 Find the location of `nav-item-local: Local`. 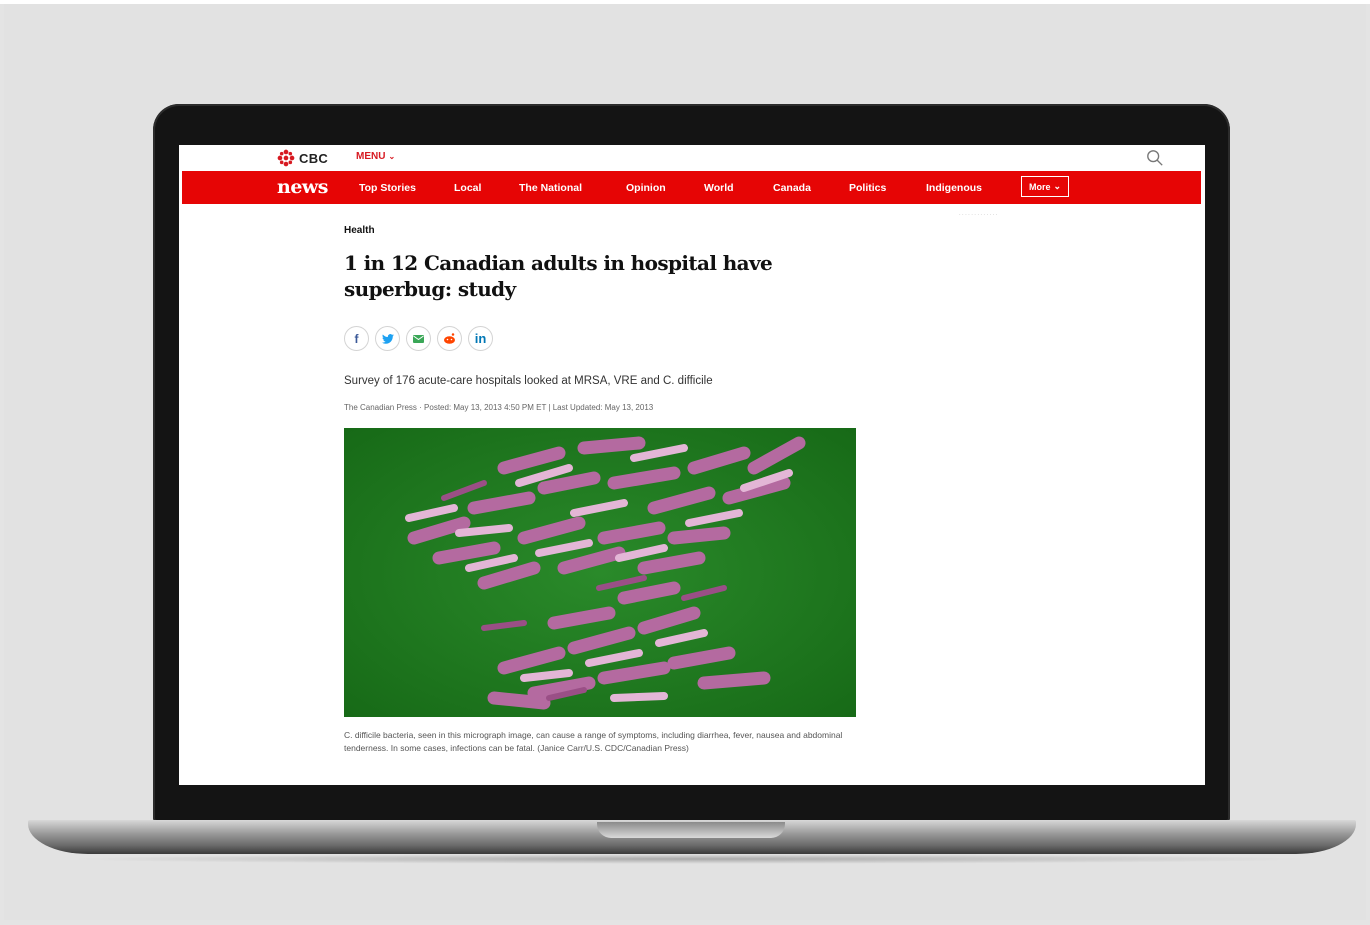

nav-item-local: Local is located at coordinates (467, 188).